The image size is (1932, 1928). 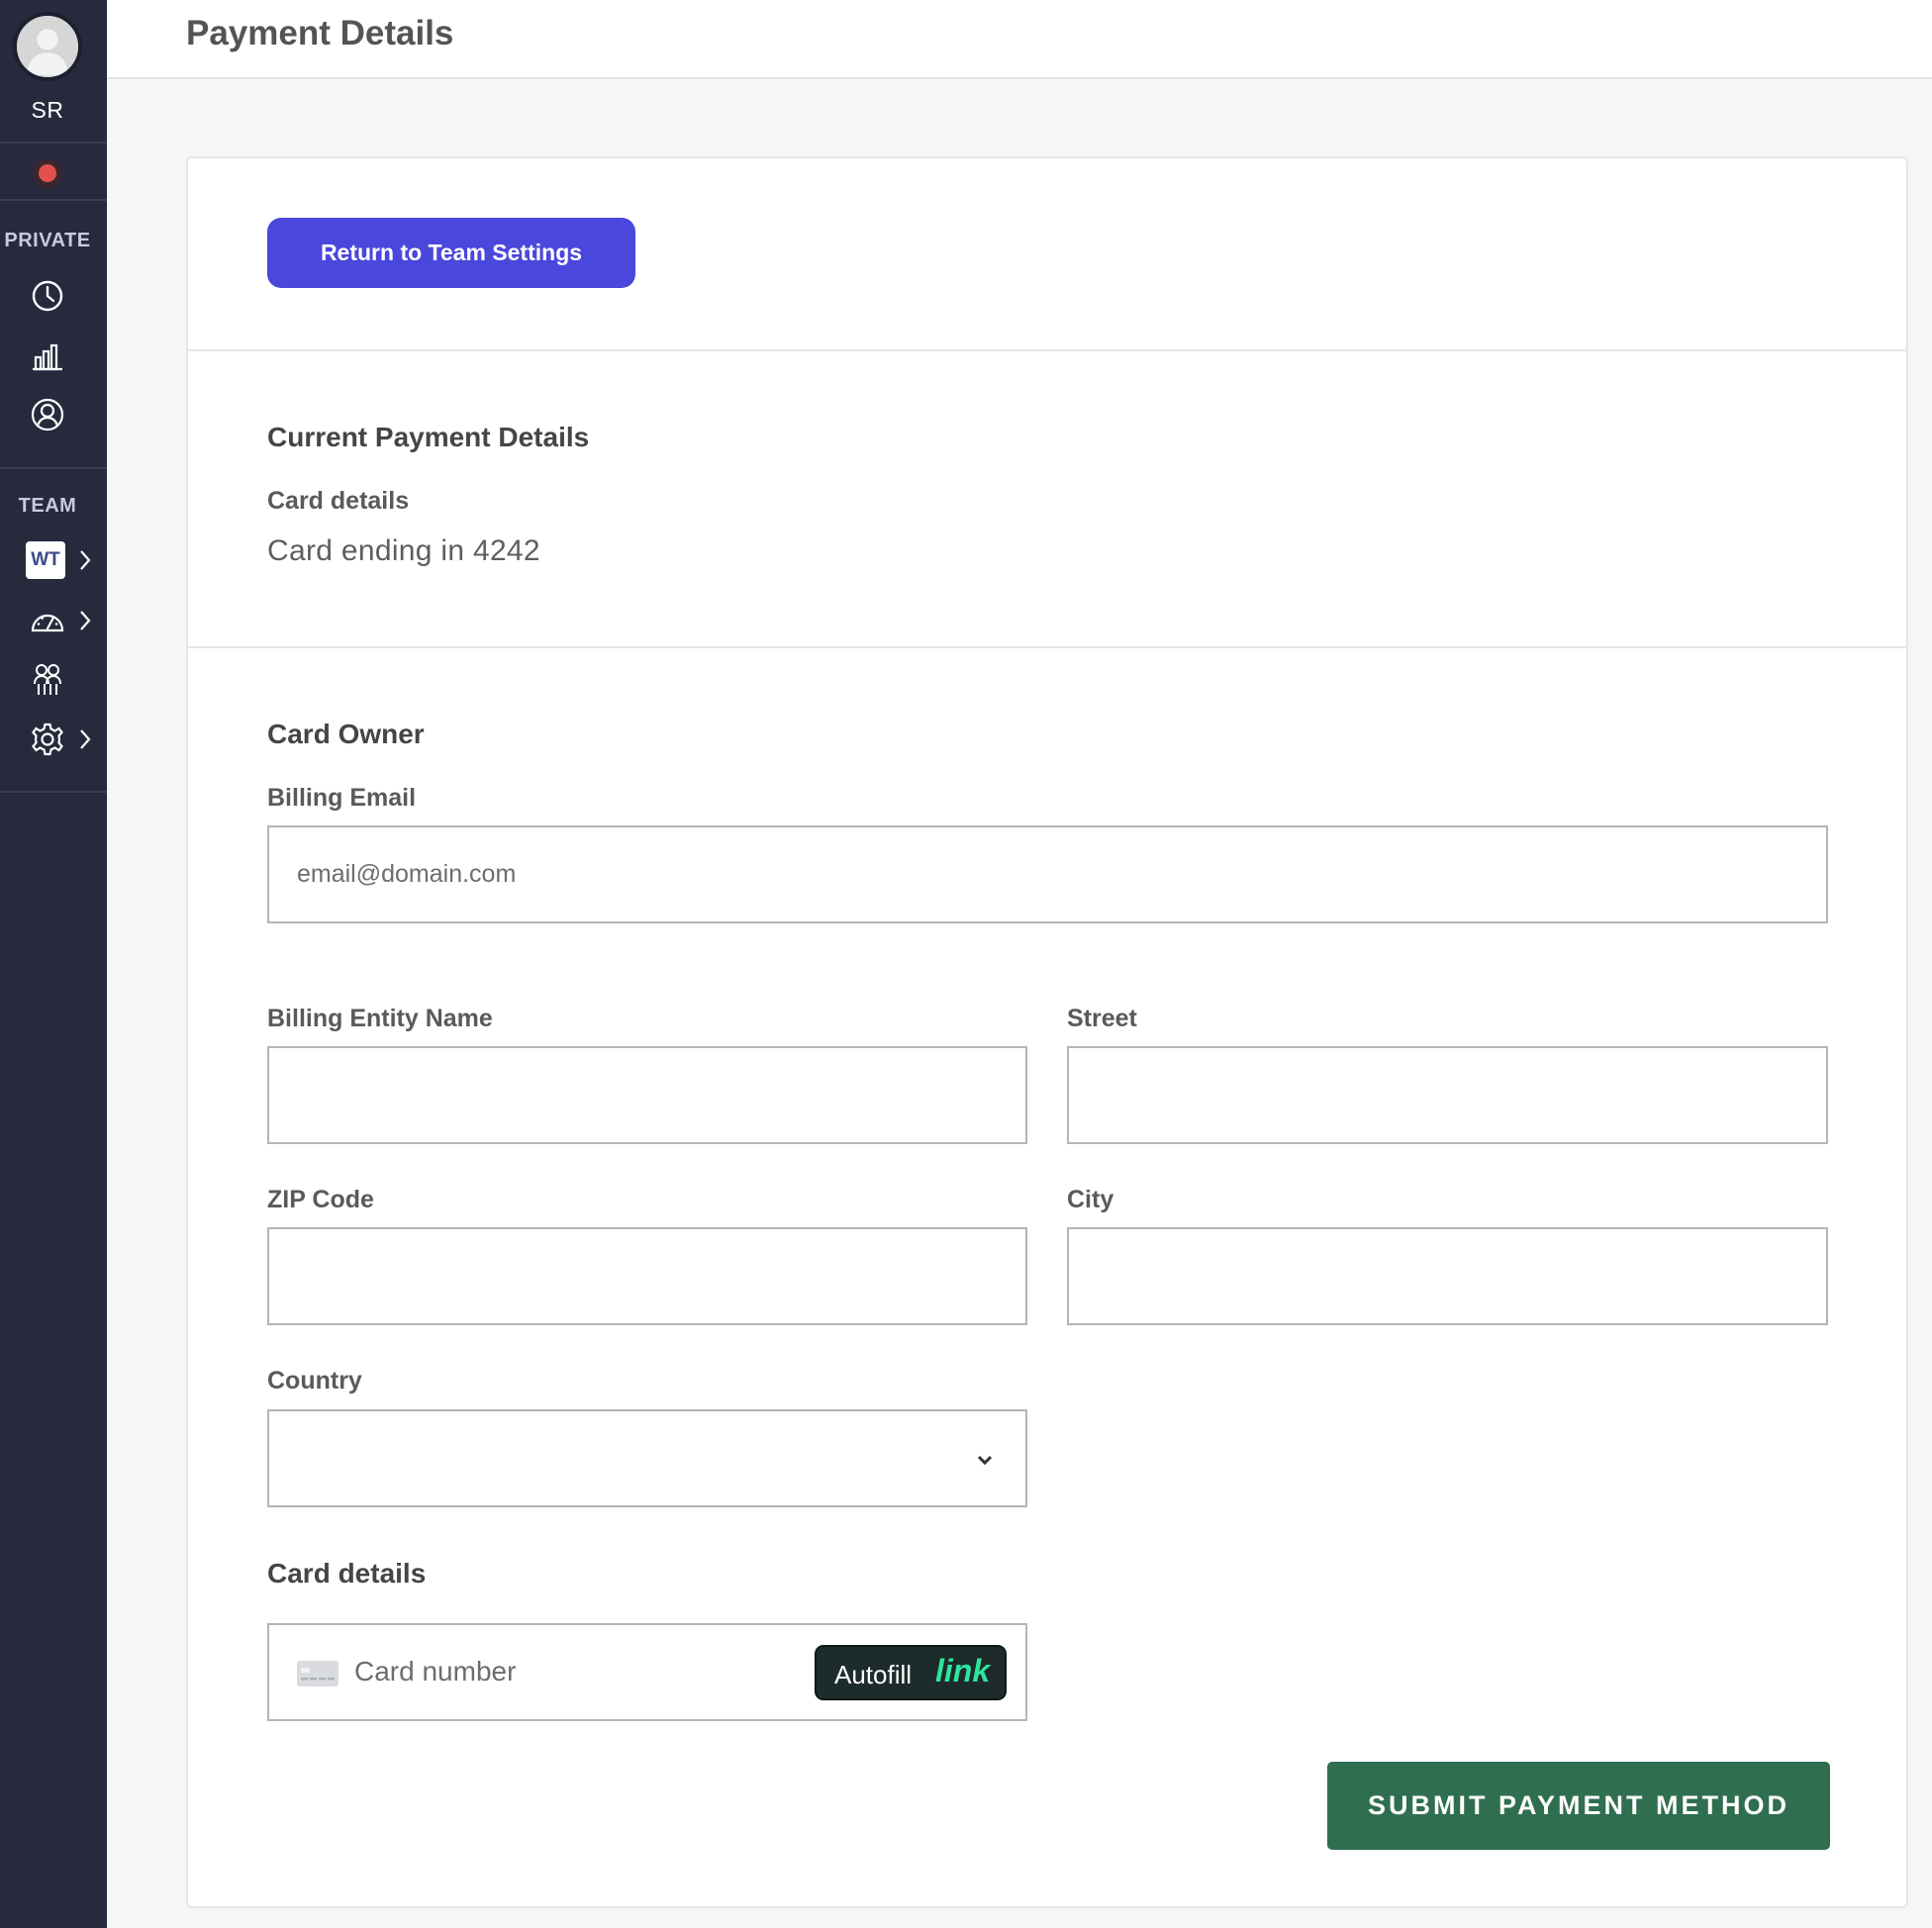 What do you see at coordinates (314, 1381) in the screenshot?
I see `country-label: Country` at bounding box center [314, 1381].